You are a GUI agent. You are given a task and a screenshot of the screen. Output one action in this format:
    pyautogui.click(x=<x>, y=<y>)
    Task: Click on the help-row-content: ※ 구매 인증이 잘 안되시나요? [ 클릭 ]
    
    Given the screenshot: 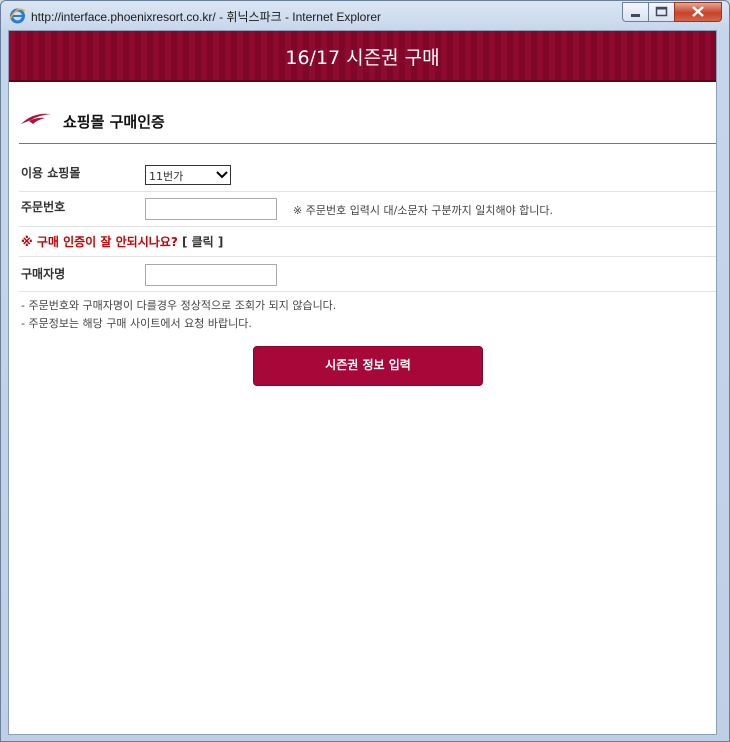 What is the action you would take?
    pyautogui.click(x=122, y=241)
    